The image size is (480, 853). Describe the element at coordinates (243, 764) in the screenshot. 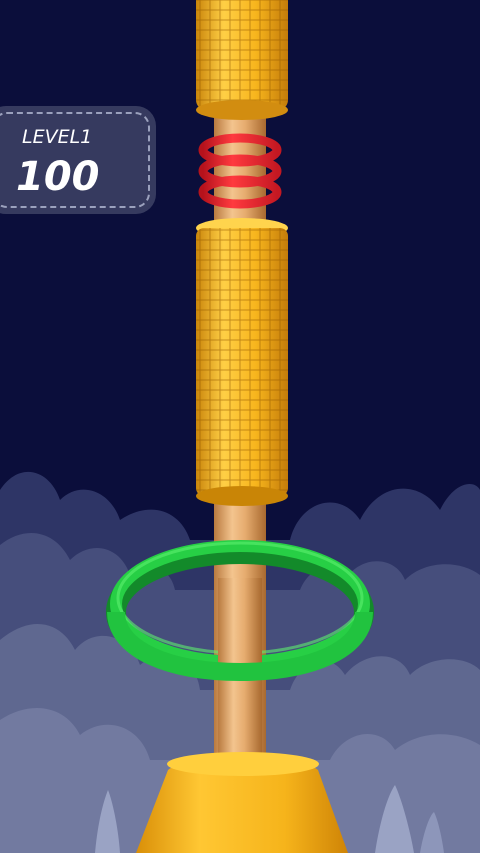

I see `golden-base-top` at that location.